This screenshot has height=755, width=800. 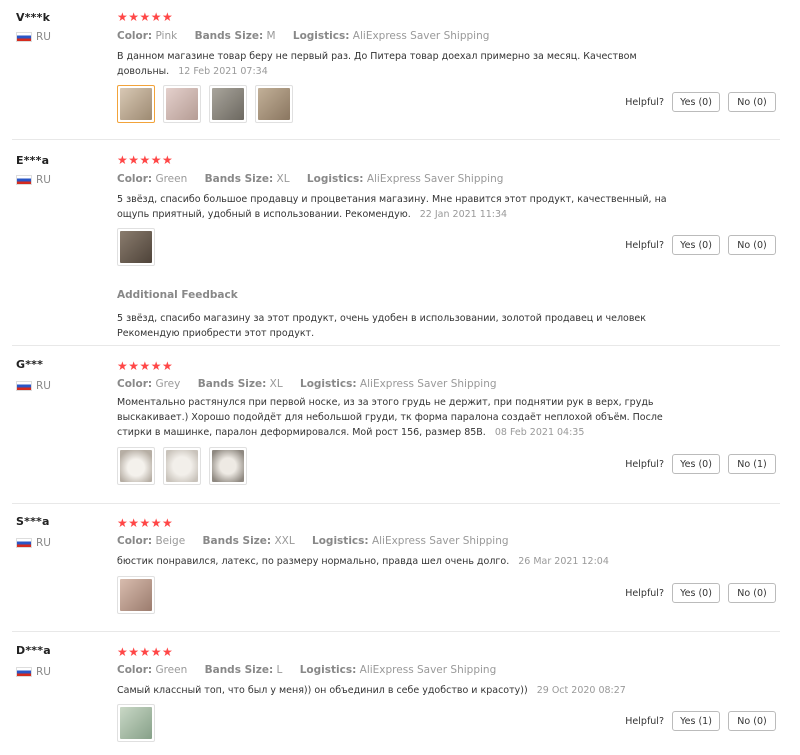 I want to click on reviewer-name: S***a, so click(x=33, y=521).